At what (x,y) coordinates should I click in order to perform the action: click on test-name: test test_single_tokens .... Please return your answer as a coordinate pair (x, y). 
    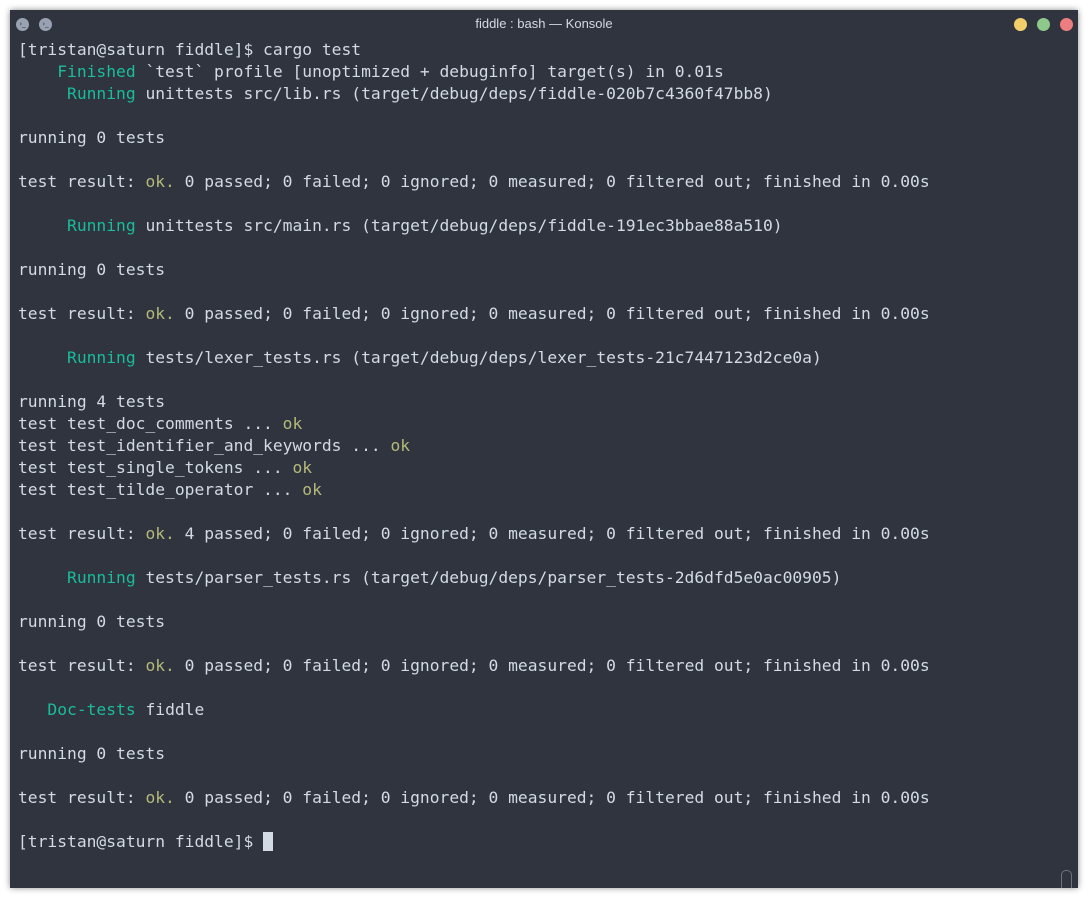
    Looking at the image, I should click on (155, 467).